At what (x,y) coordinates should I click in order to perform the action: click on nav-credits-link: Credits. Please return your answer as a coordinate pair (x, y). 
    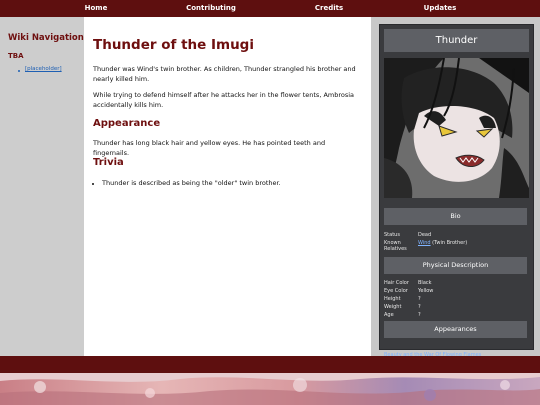
    Looking at the image, I should click on (329, 8).